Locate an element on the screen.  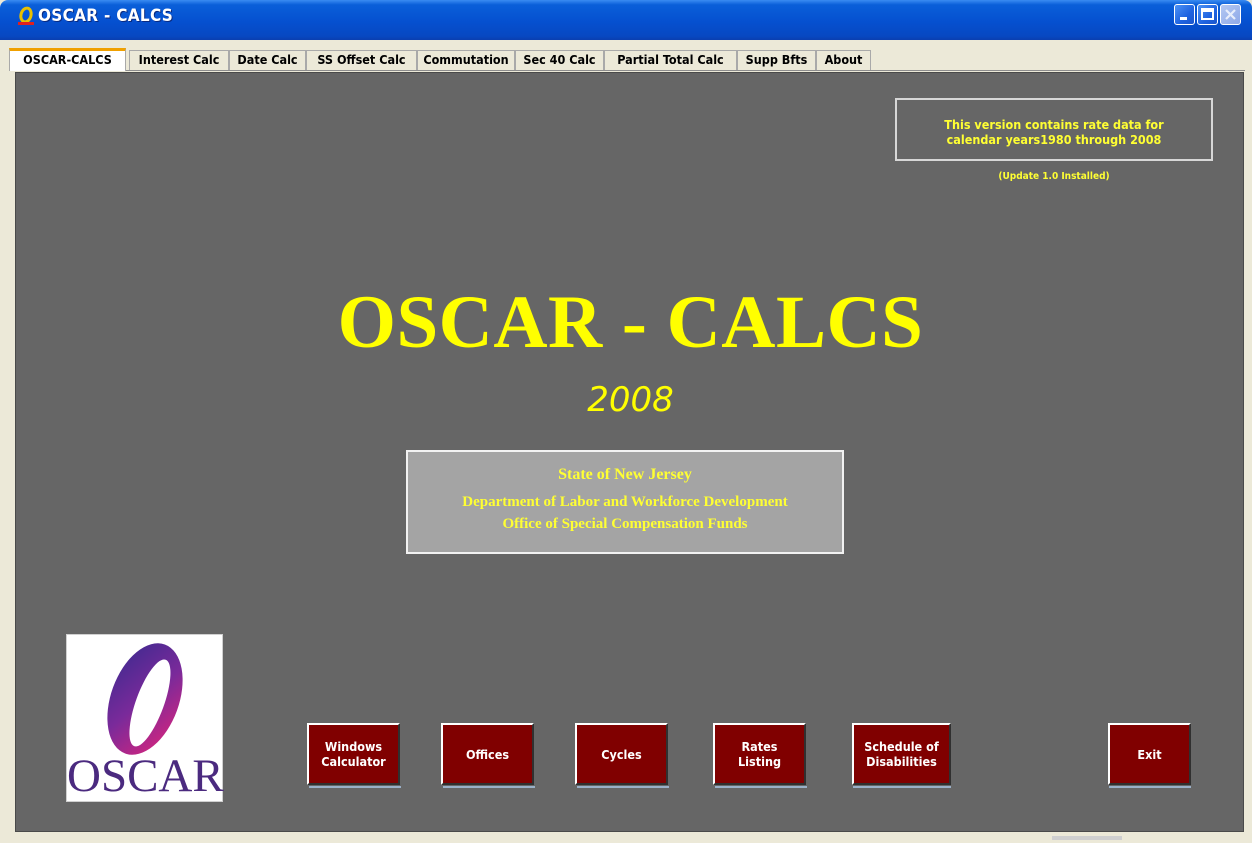
oscar-o-emblem is located at coordinates (145, 699).